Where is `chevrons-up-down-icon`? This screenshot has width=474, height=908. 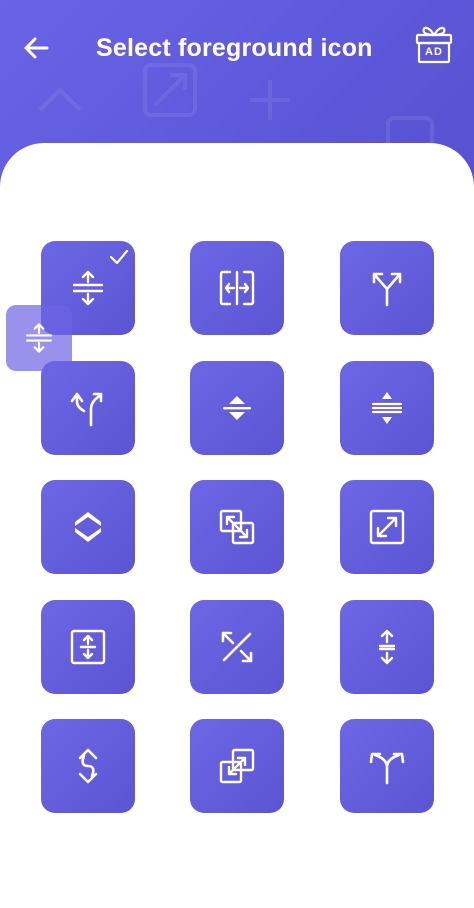 chevrons-up-down-icon is located at coordinates (88, 527).